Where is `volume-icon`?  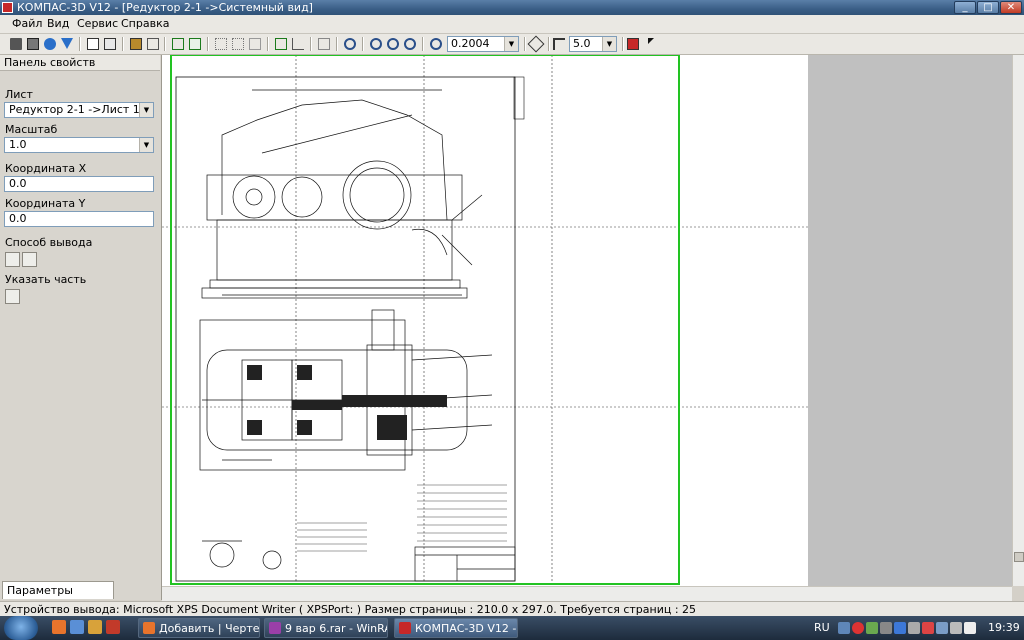
volume-icon is located at coordinates (970, 628).